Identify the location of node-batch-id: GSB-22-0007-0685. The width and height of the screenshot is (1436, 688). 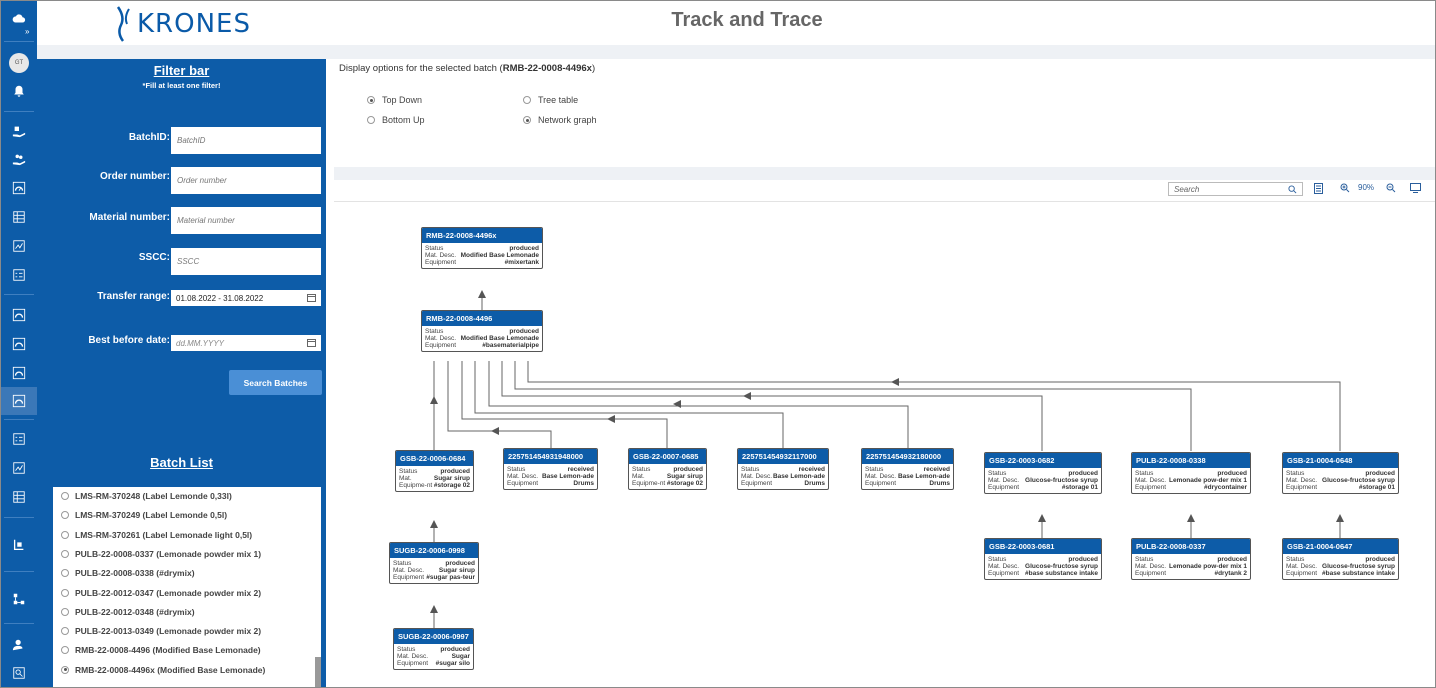
(667, 456).